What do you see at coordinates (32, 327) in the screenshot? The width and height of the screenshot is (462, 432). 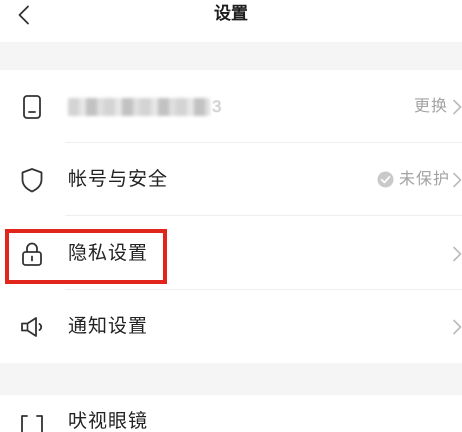 I see `megaphone-icon` at bounding box center [32, 327].